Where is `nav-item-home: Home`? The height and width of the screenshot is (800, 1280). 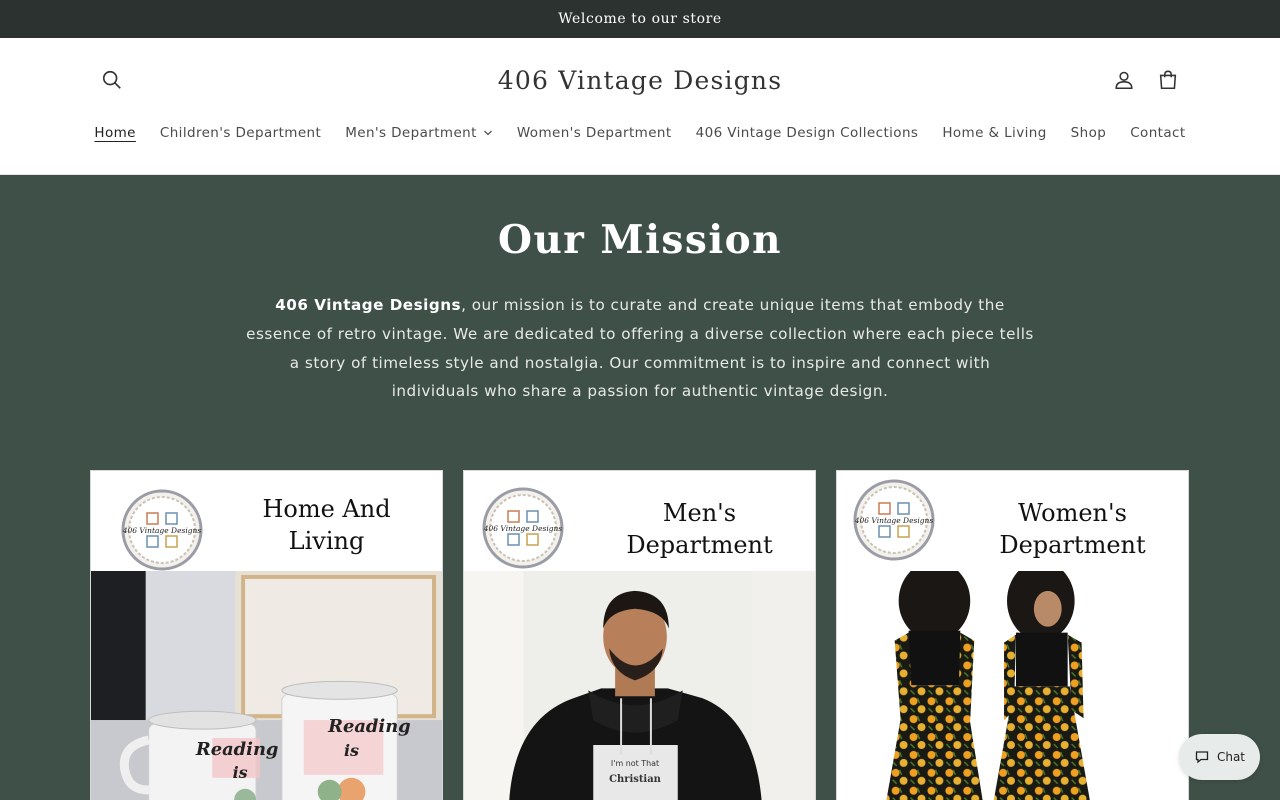 nav-item-home: Home is located at coordinates (114, 133).